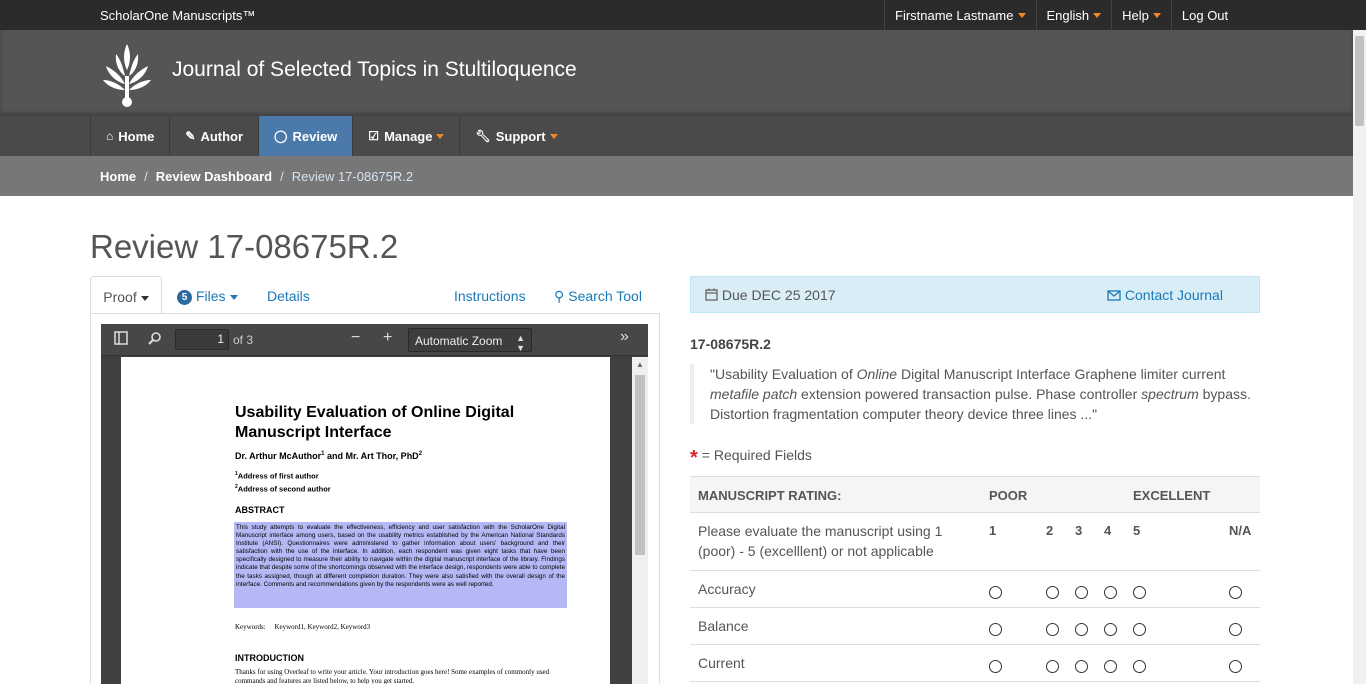  I want to click on user-dropdown: Firstname Lastname, so click(960, 15).